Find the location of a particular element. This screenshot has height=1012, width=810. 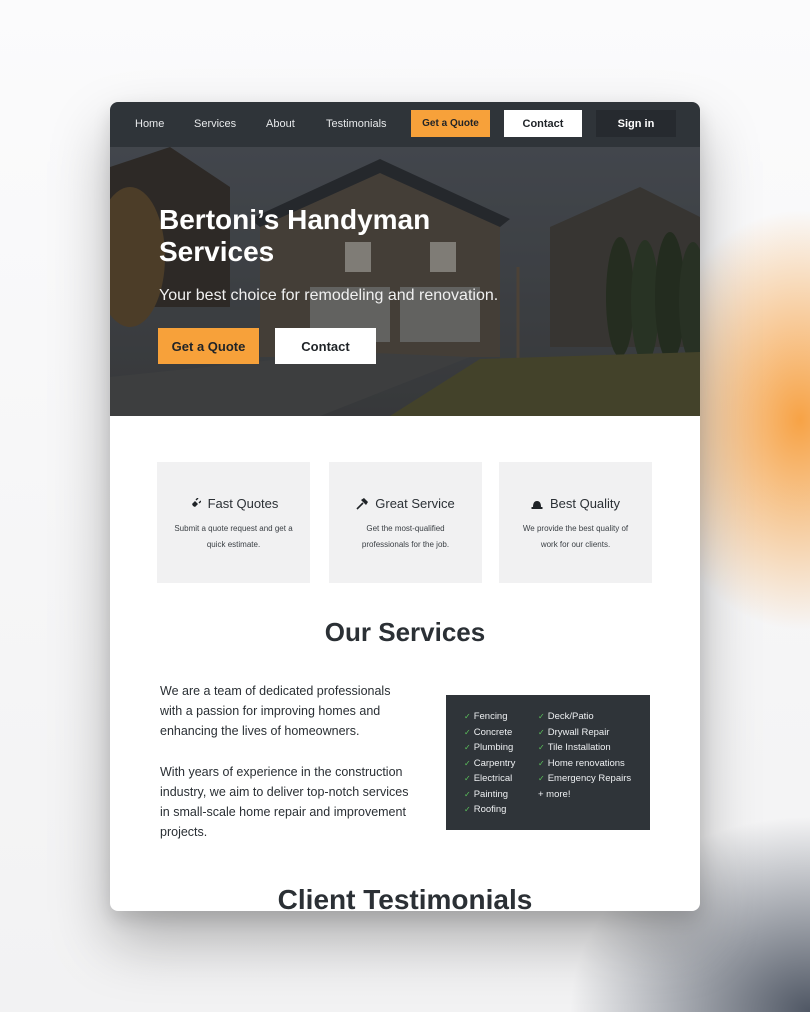

service-item: ✓ Tile Installation is located at coordinates (574, 747).